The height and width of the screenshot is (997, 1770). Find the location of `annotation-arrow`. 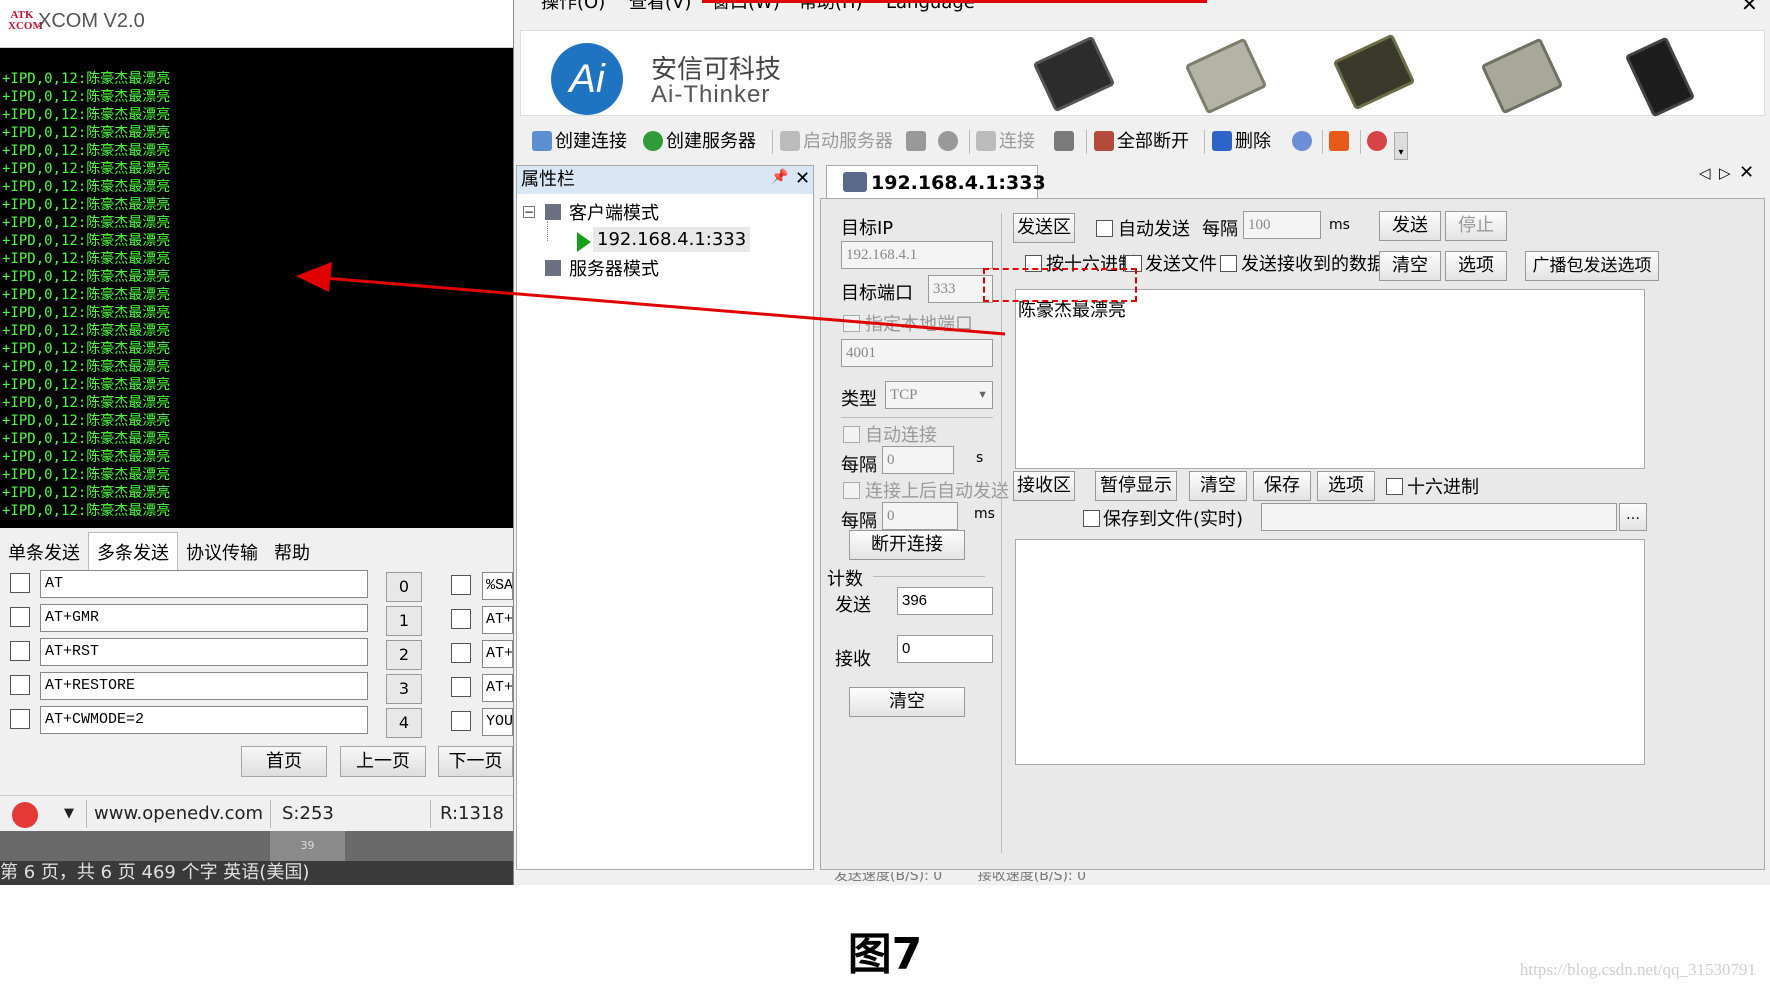

annotation-arrow is located at coordinates (651, 299).